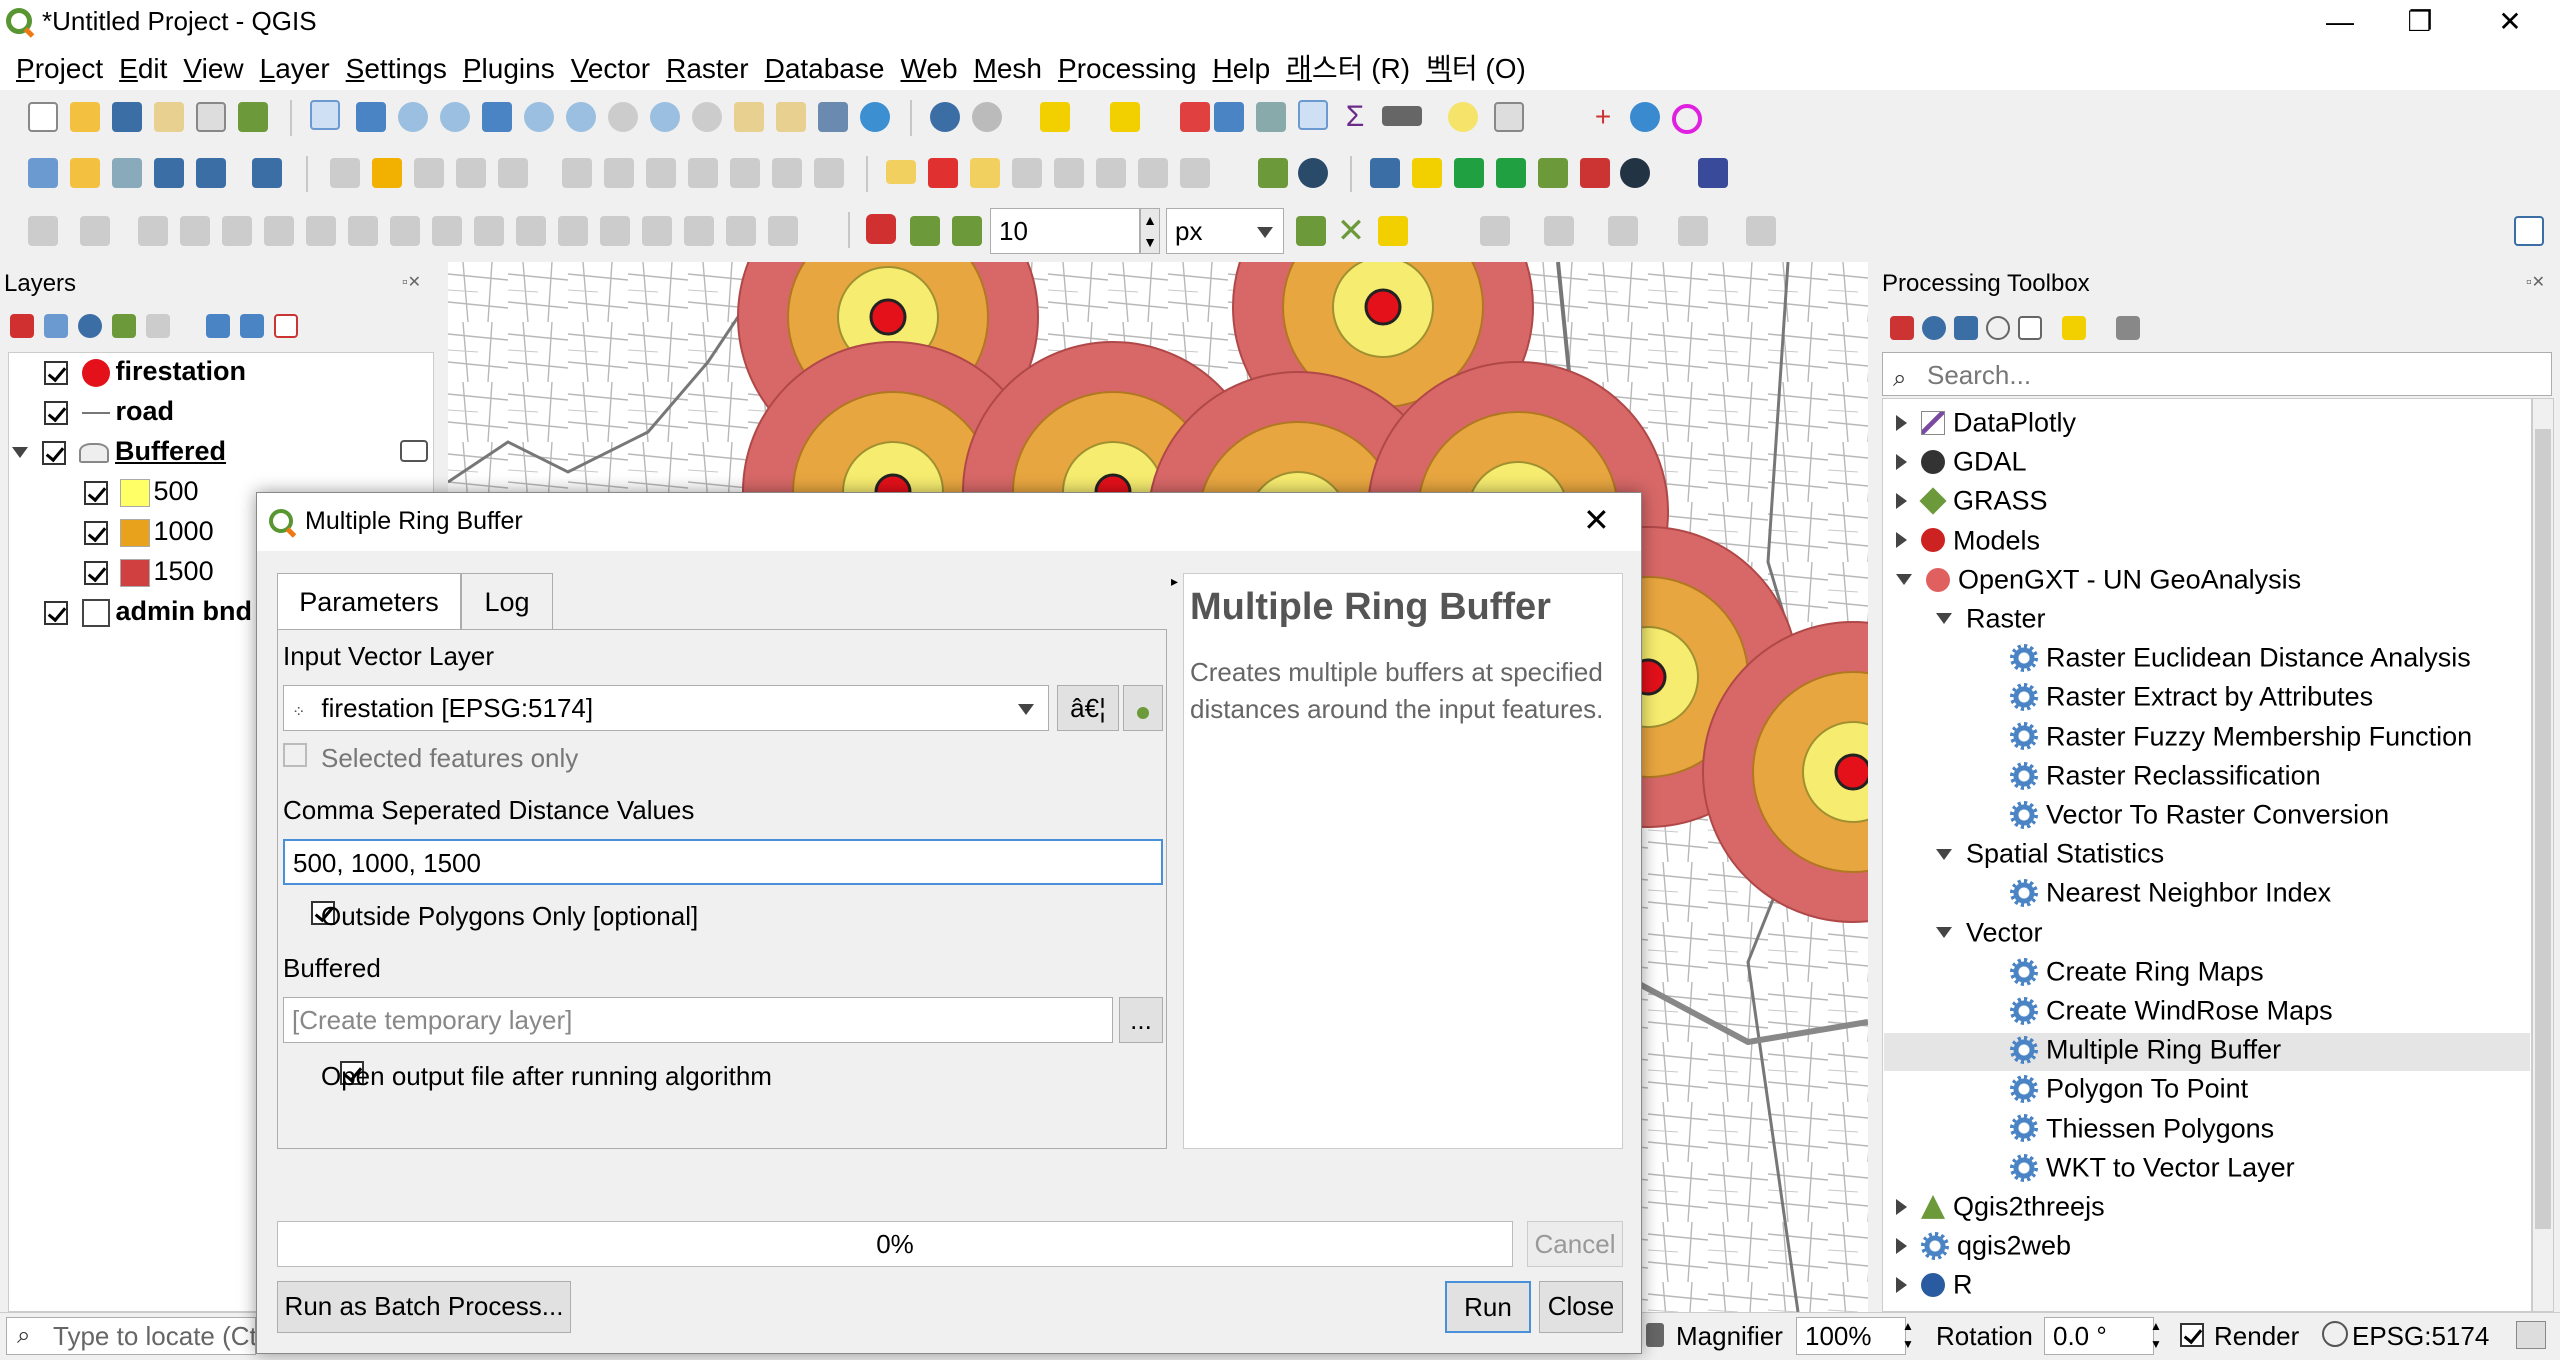 Image resolution: width=2560 pixels, height=1360 pixels. Describe the element at coordinates (1902, 328) in the screenshot. I see `models-tool-icon` at that location.